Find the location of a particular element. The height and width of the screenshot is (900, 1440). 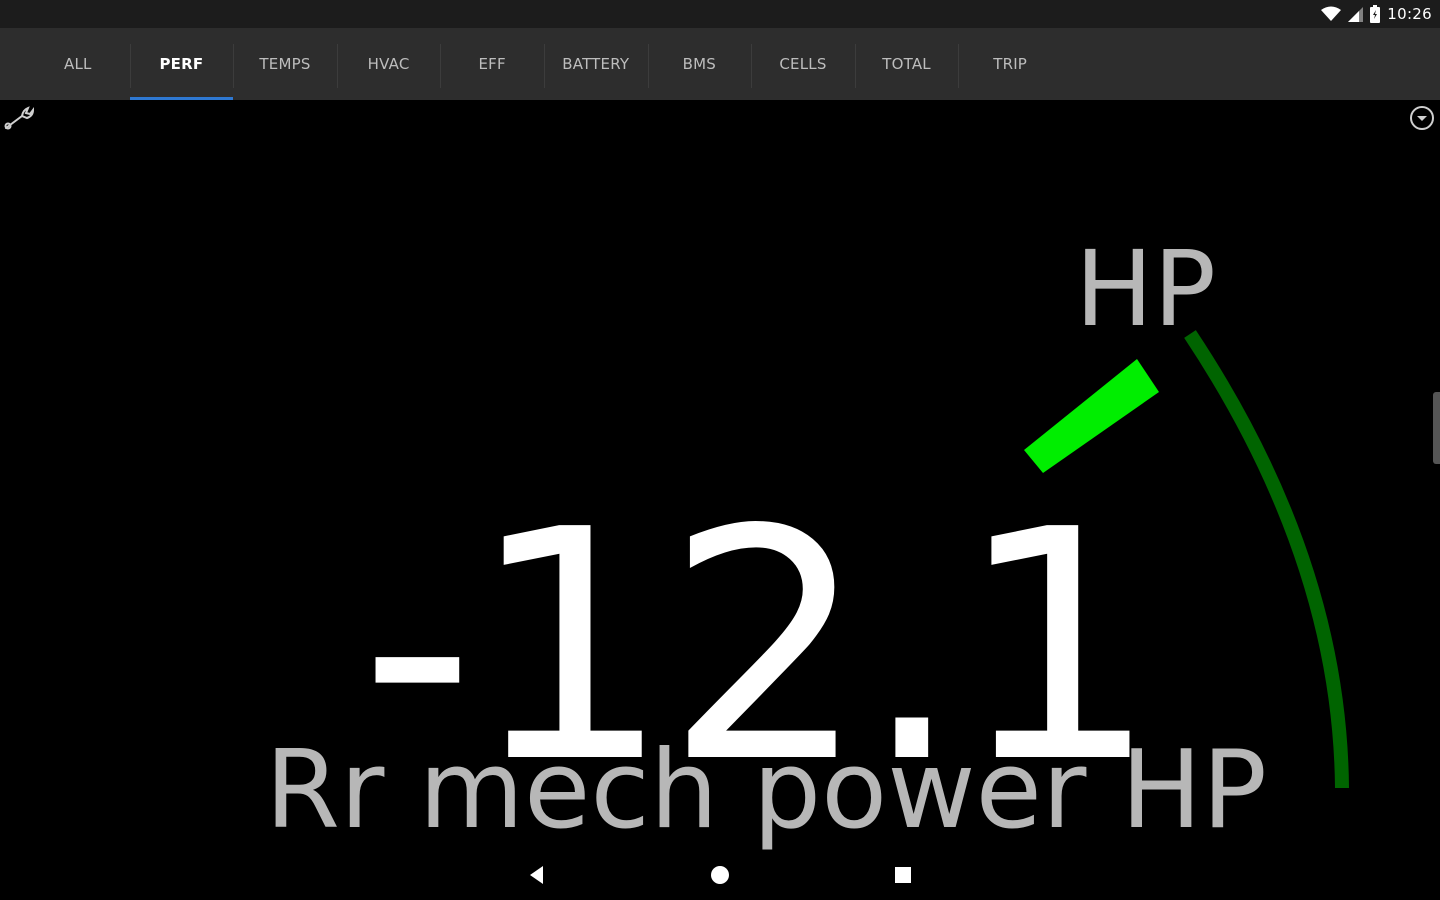

recents-icon is located at coordinates (903, 875).